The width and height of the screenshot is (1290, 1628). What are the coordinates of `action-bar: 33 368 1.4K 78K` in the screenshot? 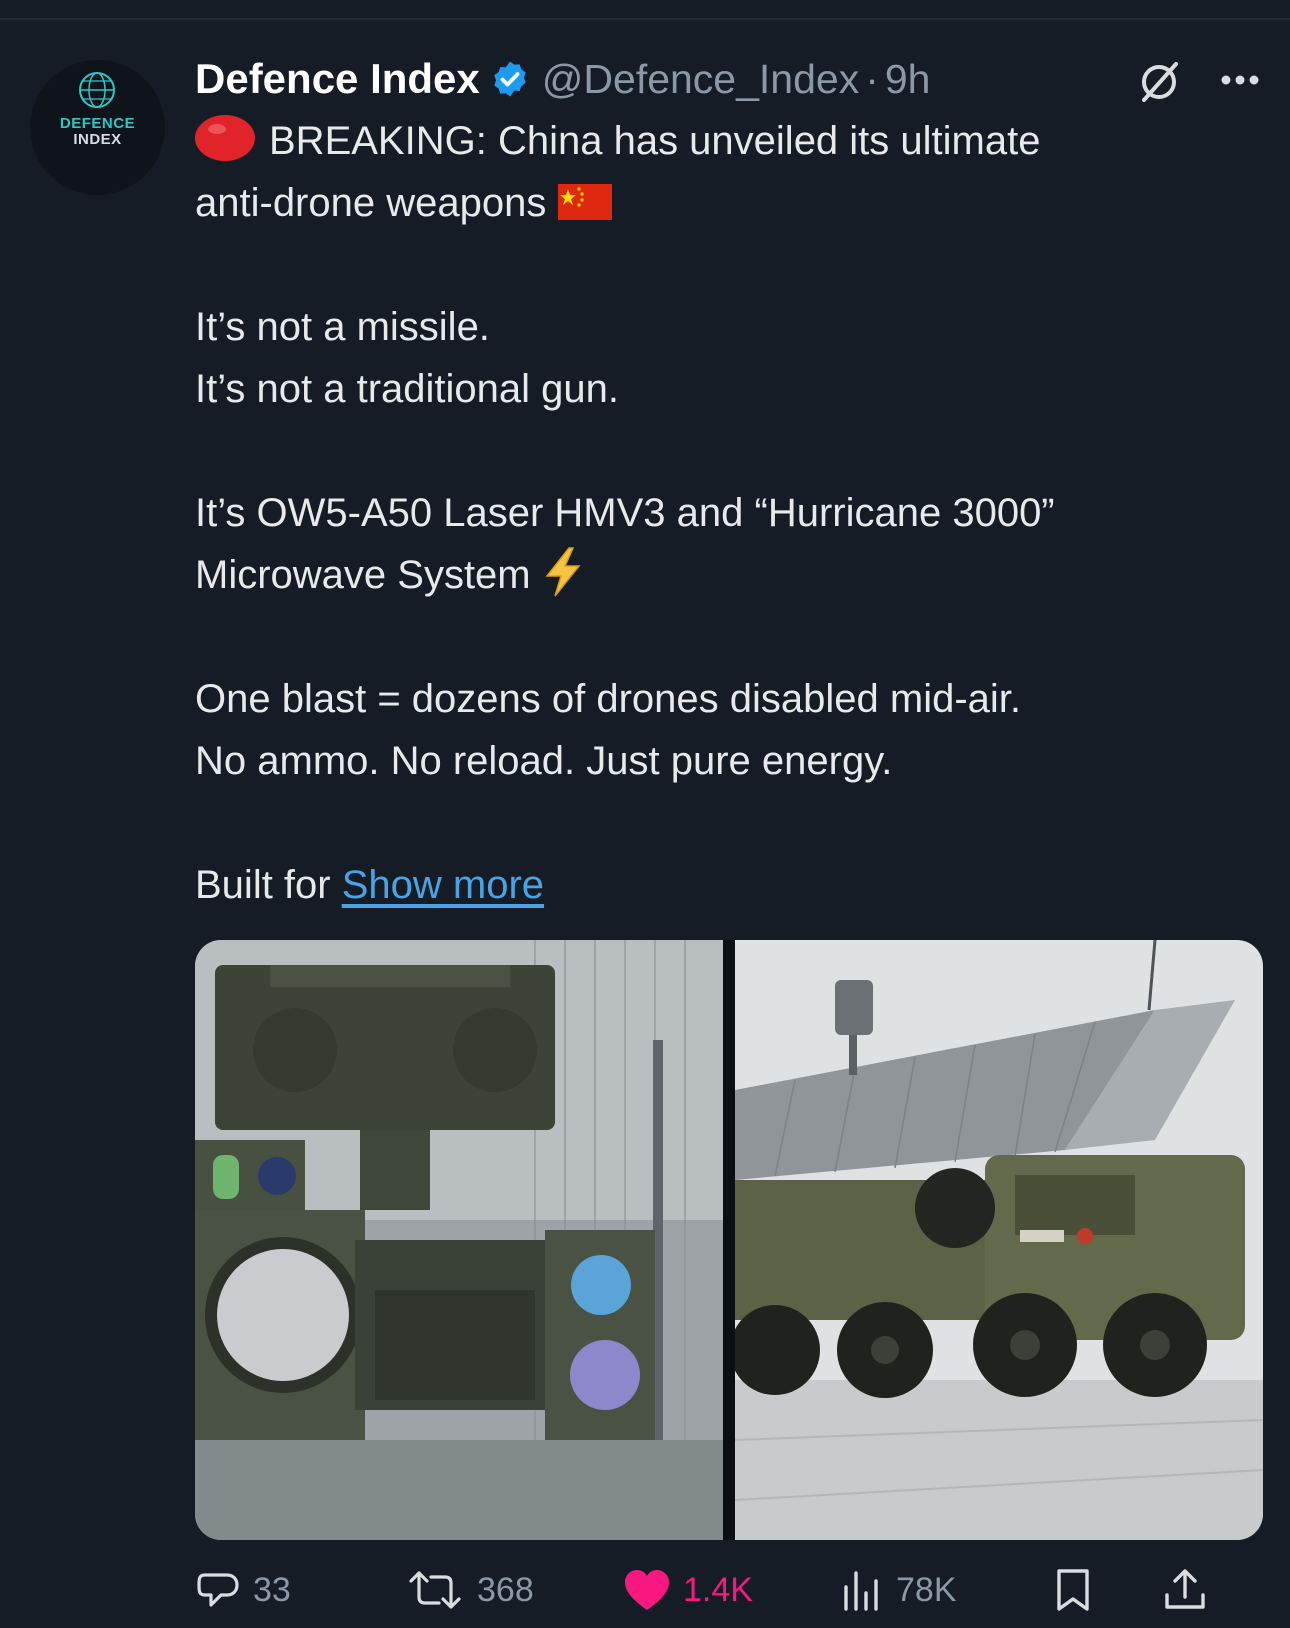 It's located at (732, 1590).